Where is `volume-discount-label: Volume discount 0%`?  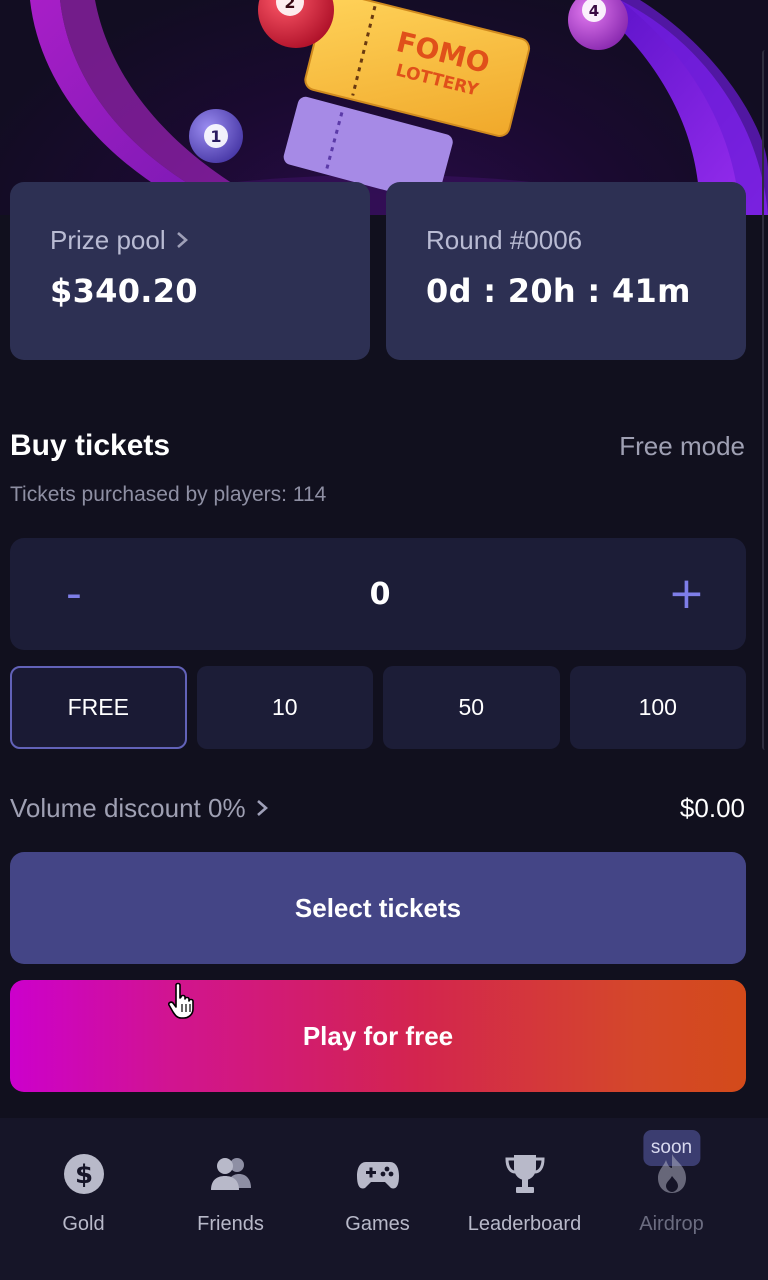 volume-discount-label: Volume discount 0% is located at coordinates (128, 808).